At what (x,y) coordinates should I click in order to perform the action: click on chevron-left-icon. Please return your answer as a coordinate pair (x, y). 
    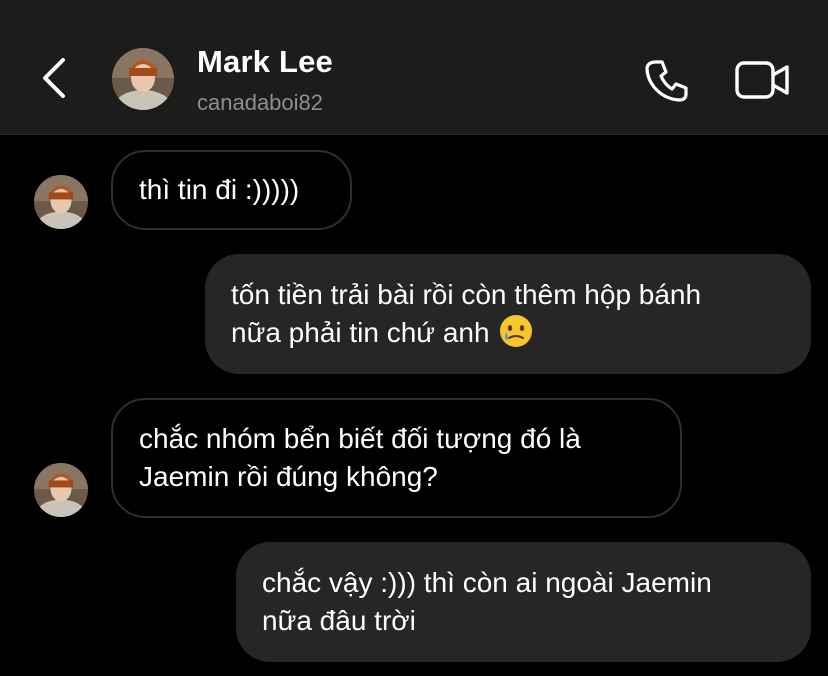
    Looking at the image, I should click on (54, 78).